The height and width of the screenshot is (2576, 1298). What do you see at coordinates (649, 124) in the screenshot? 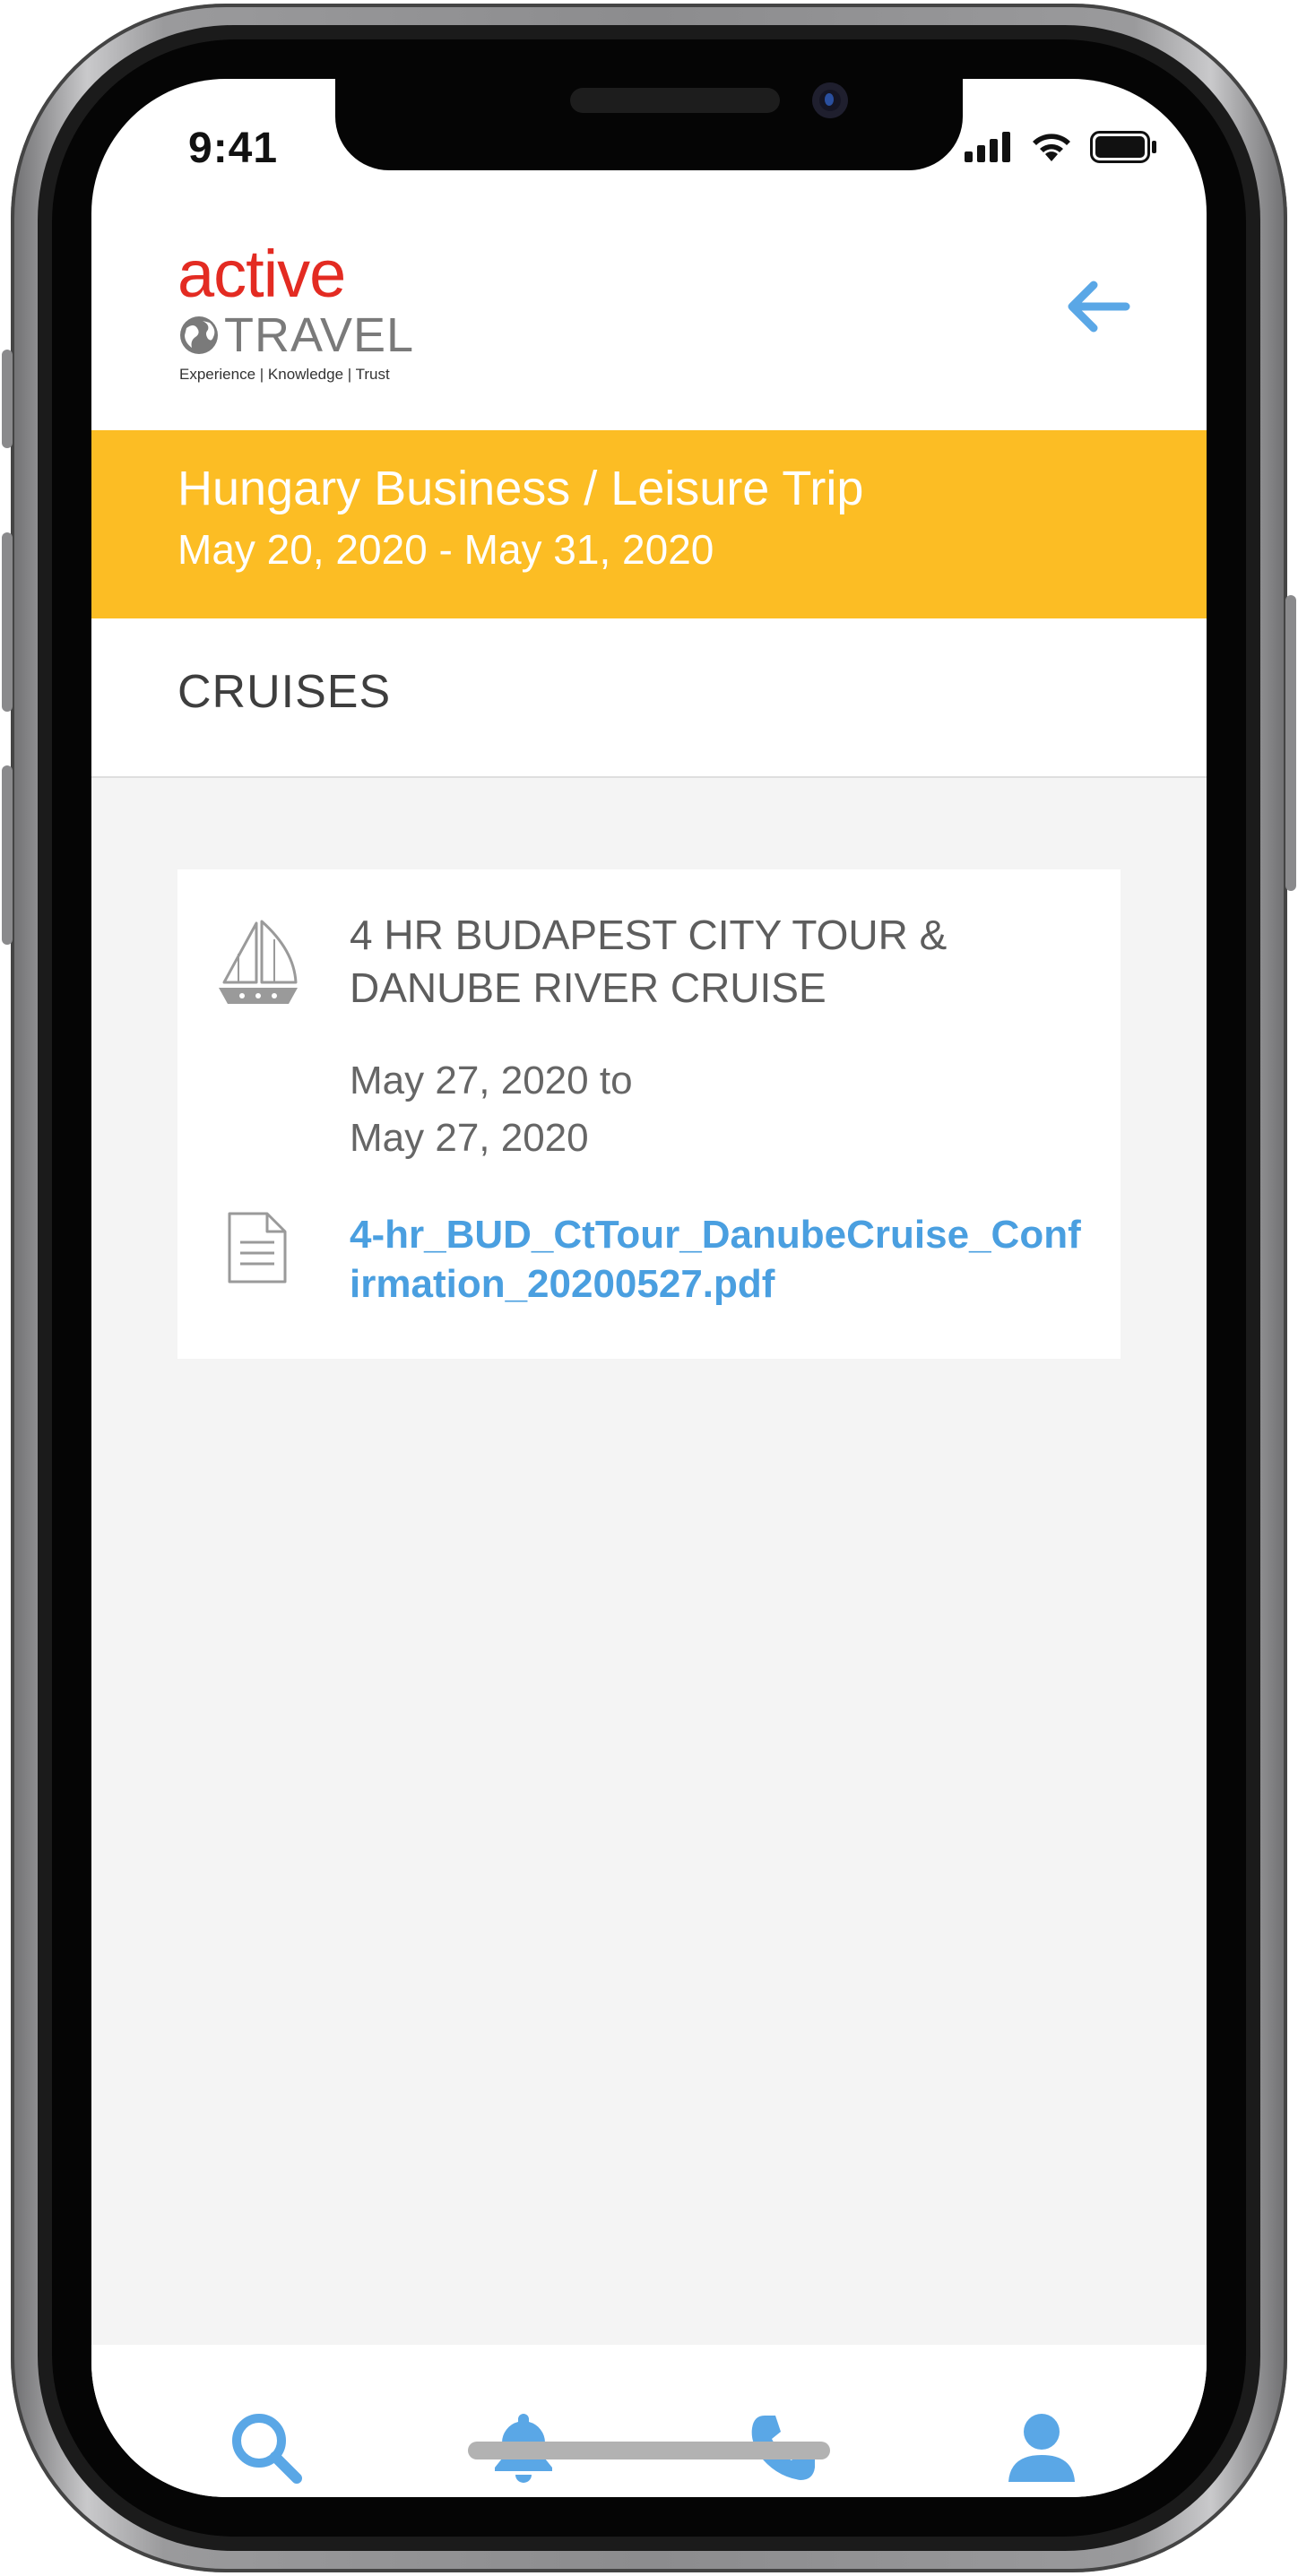
I see `notch` at bounding box center [649, 124].